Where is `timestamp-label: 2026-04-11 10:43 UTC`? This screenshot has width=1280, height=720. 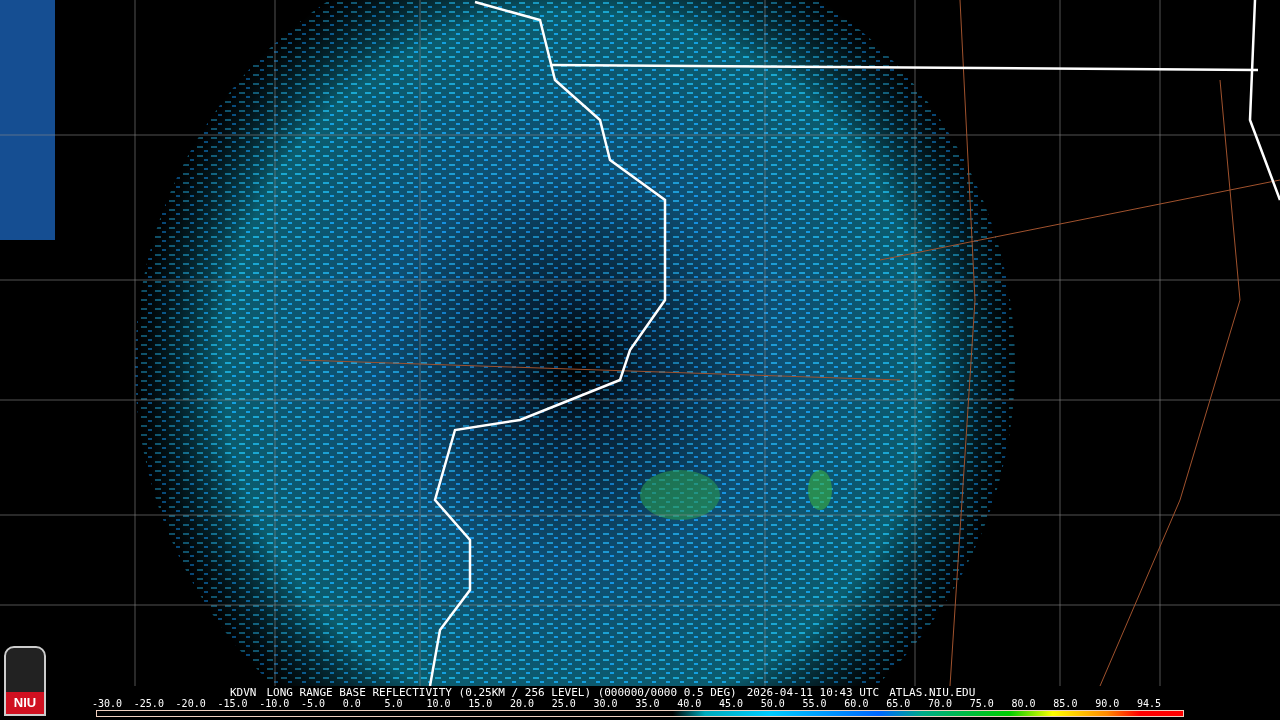 timestamp-label: 2026-04-11 10:43 UTC is located at coordinates (813, 692).